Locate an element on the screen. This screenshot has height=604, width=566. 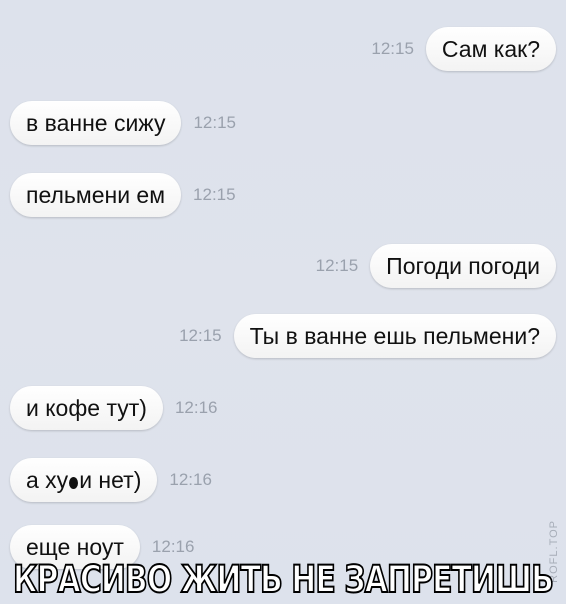
censor-blot-icon is located at coordinates (74, 483).